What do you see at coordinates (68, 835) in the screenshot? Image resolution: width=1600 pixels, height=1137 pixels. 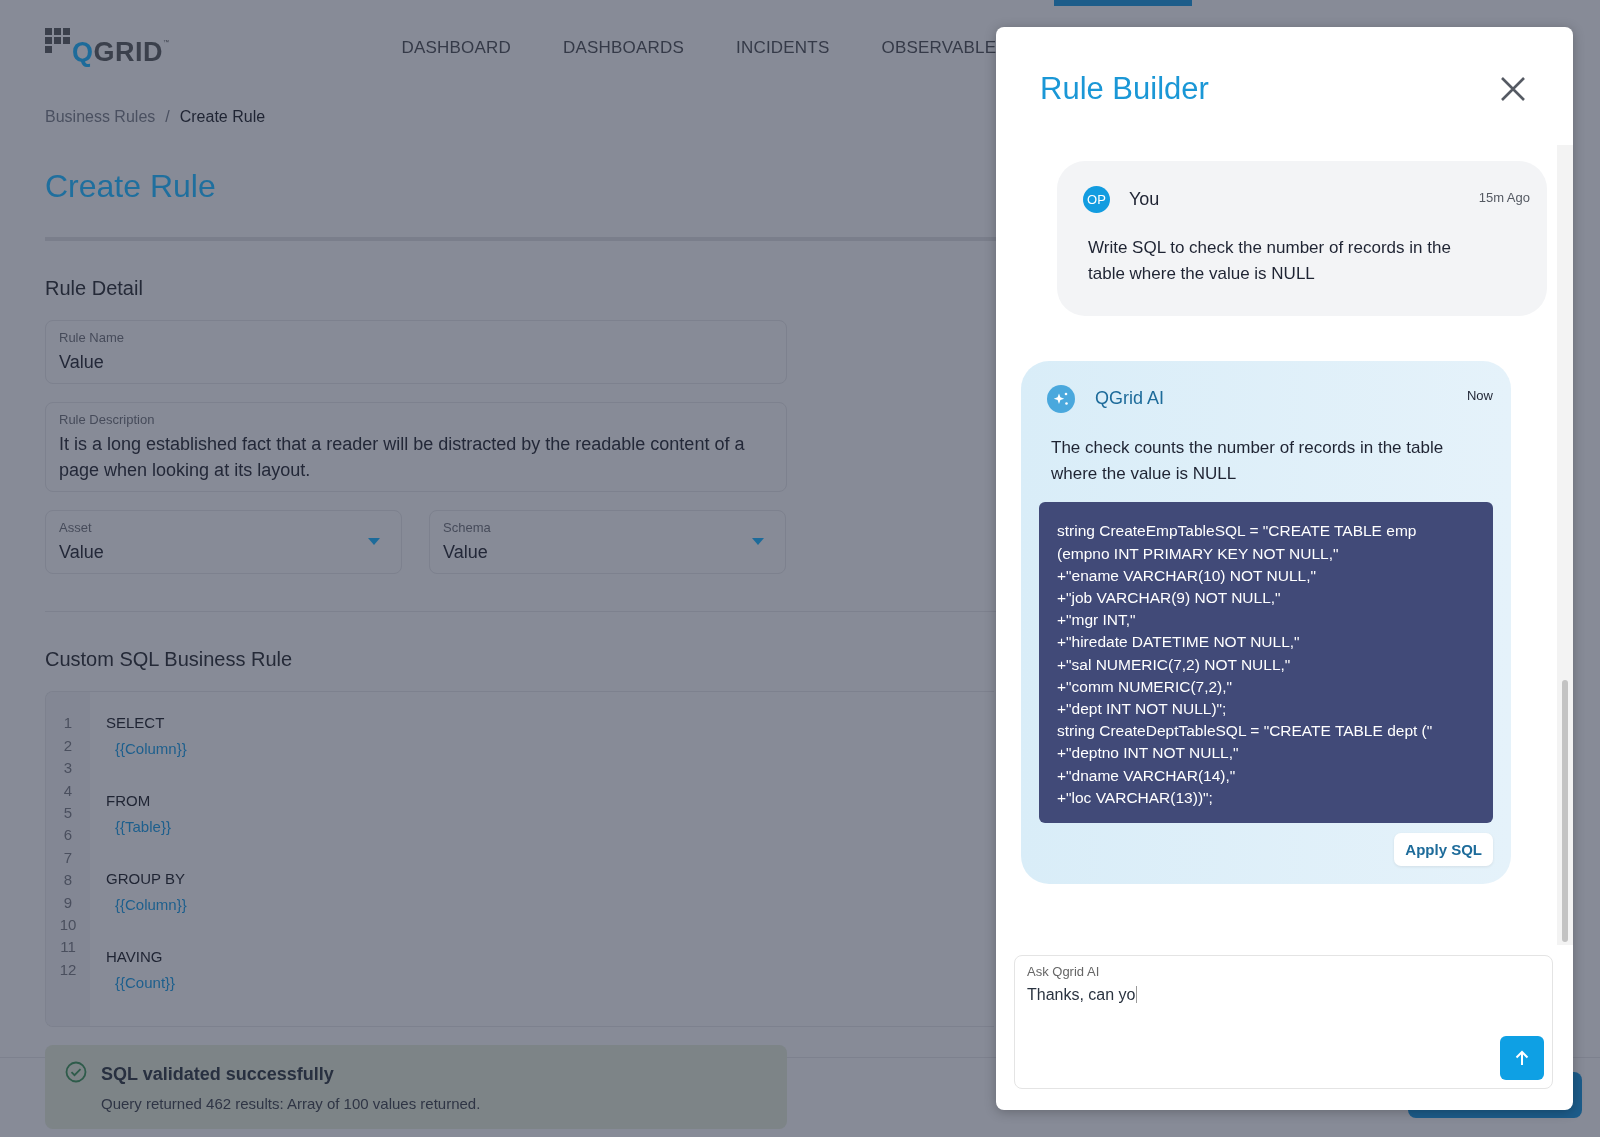 I see `line-number: 6` at bounding box center [68, 835].